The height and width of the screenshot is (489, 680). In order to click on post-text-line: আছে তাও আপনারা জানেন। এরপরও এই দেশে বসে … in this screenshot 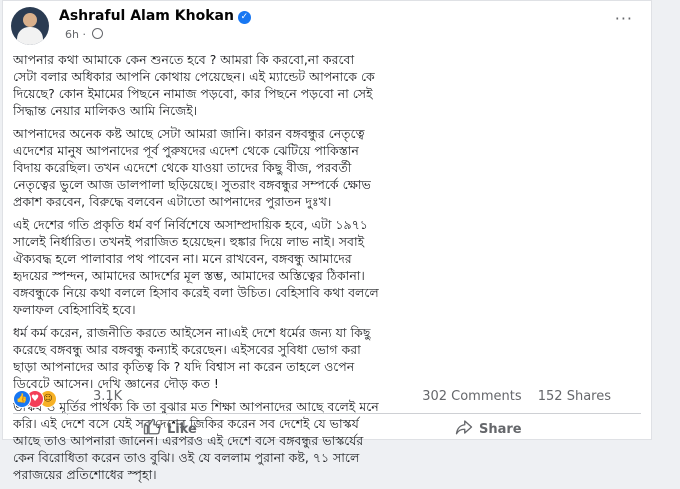, I will do `click(188, 440)`.